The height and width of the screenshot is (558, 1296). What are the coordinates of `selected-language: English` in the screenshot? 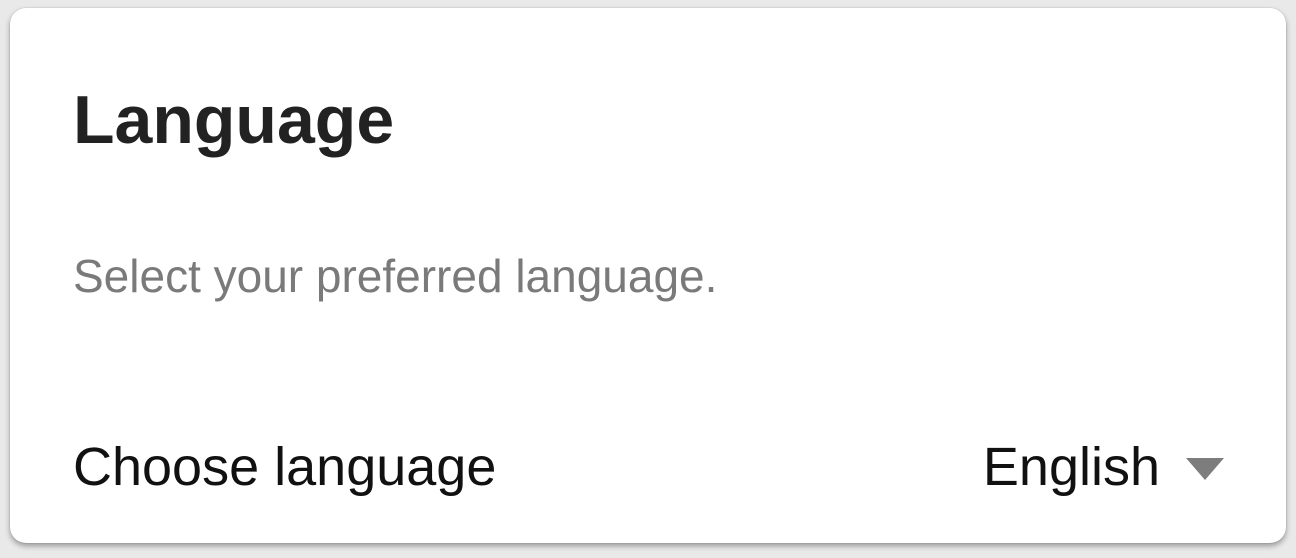 It's located at (1071, 467).